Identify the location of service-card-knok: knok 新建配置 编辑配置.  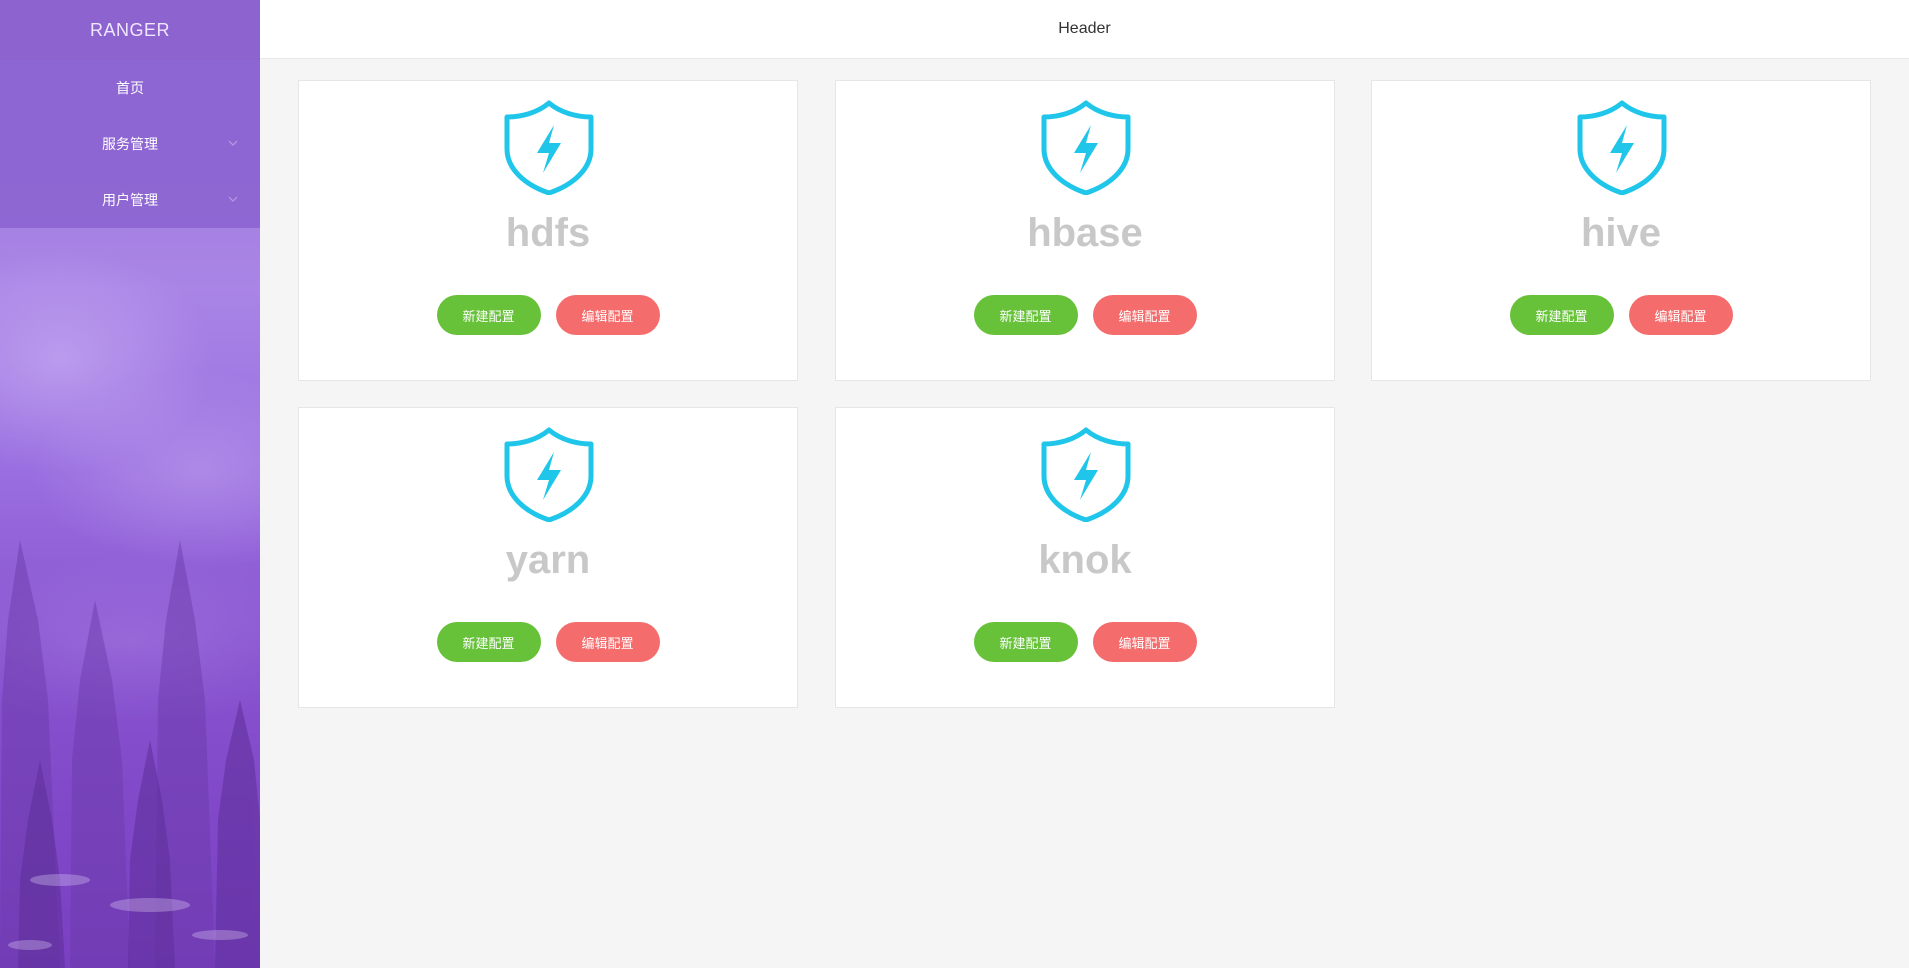
(1085, 557).